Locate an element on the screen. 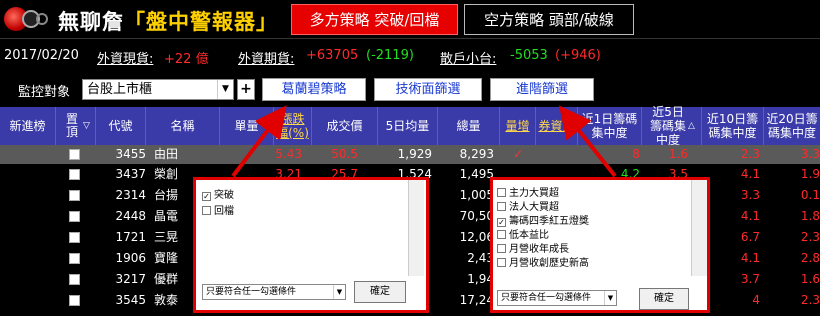  col-unit-volume: 單量 is located at coordinates (247, 126).